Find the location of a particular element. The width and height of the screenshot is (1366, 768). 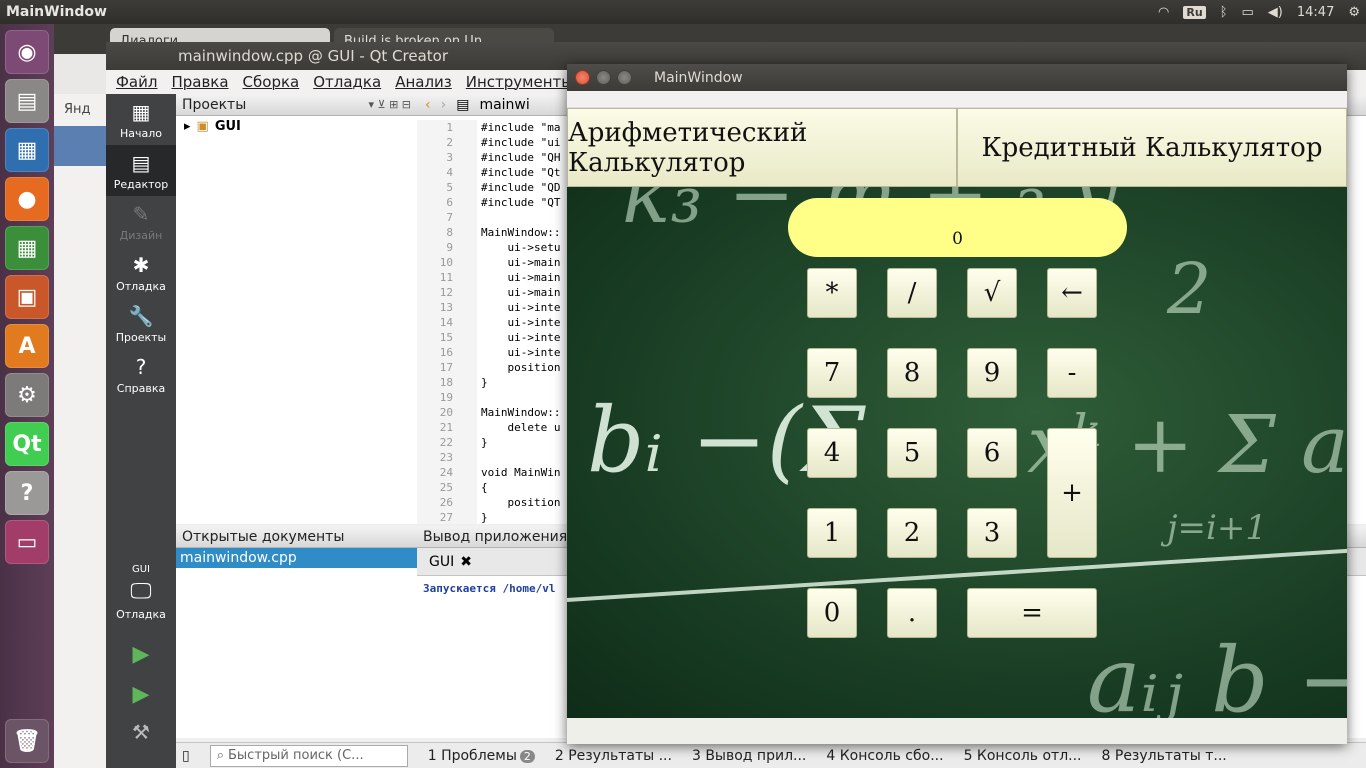

tab-credit-calculator: Кредитный Калькулятор is located at coordinates (1152, 147).